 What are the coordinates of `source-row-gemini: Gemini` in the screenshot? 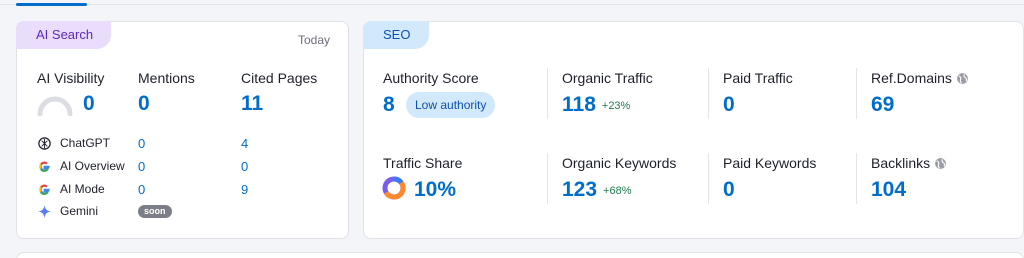 It's located at (87, 212).